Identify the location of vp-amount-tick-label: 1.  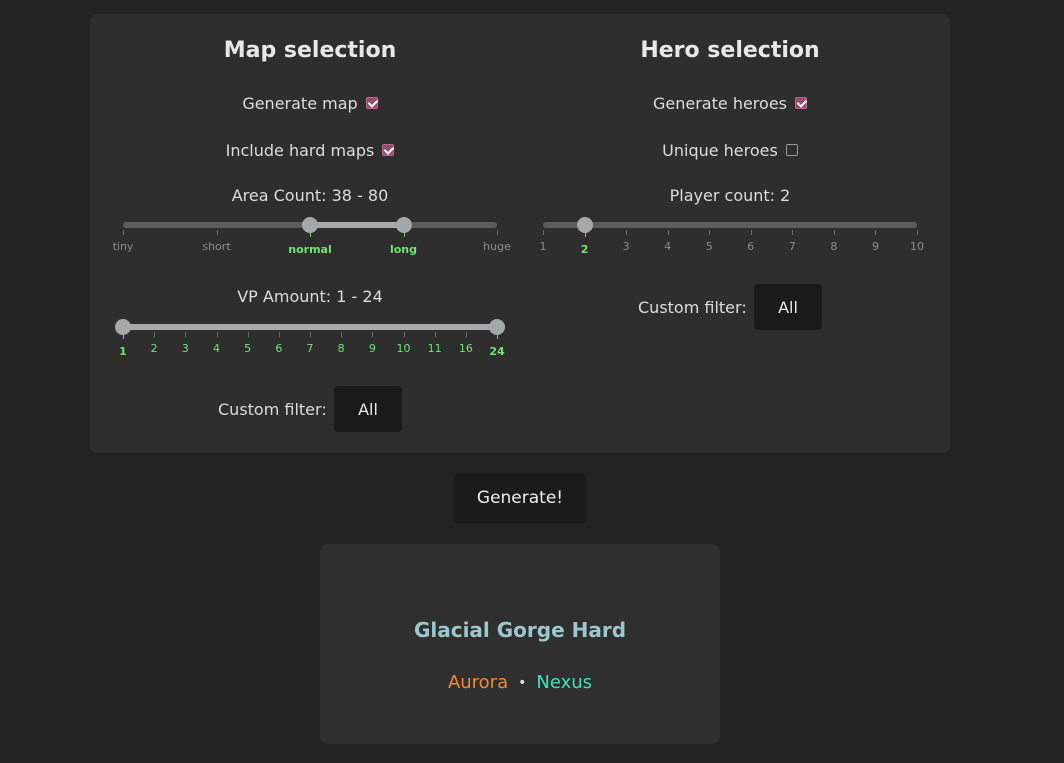
(123, 351).